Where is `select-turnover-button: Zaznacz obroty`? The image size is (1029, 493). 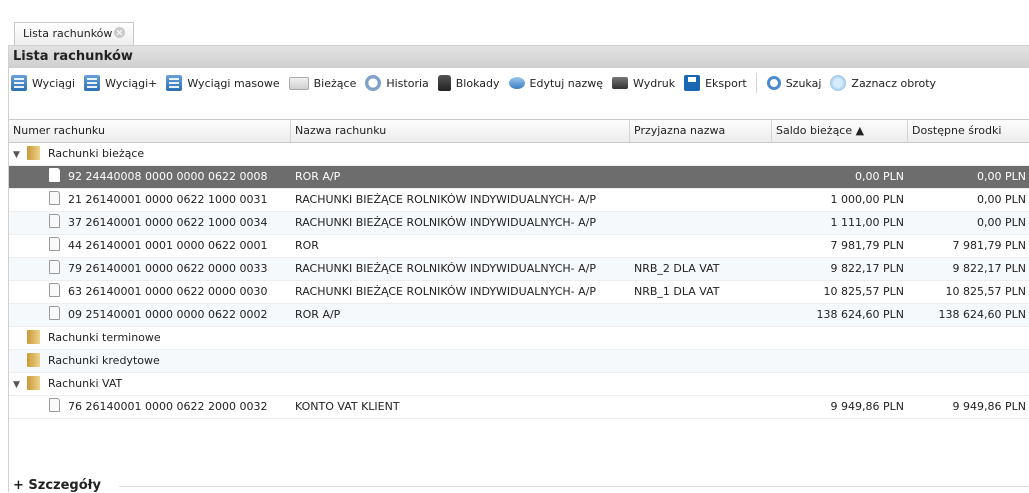
select-turnover-button: Zaznacz obroty is located at coordinates (883, 83).